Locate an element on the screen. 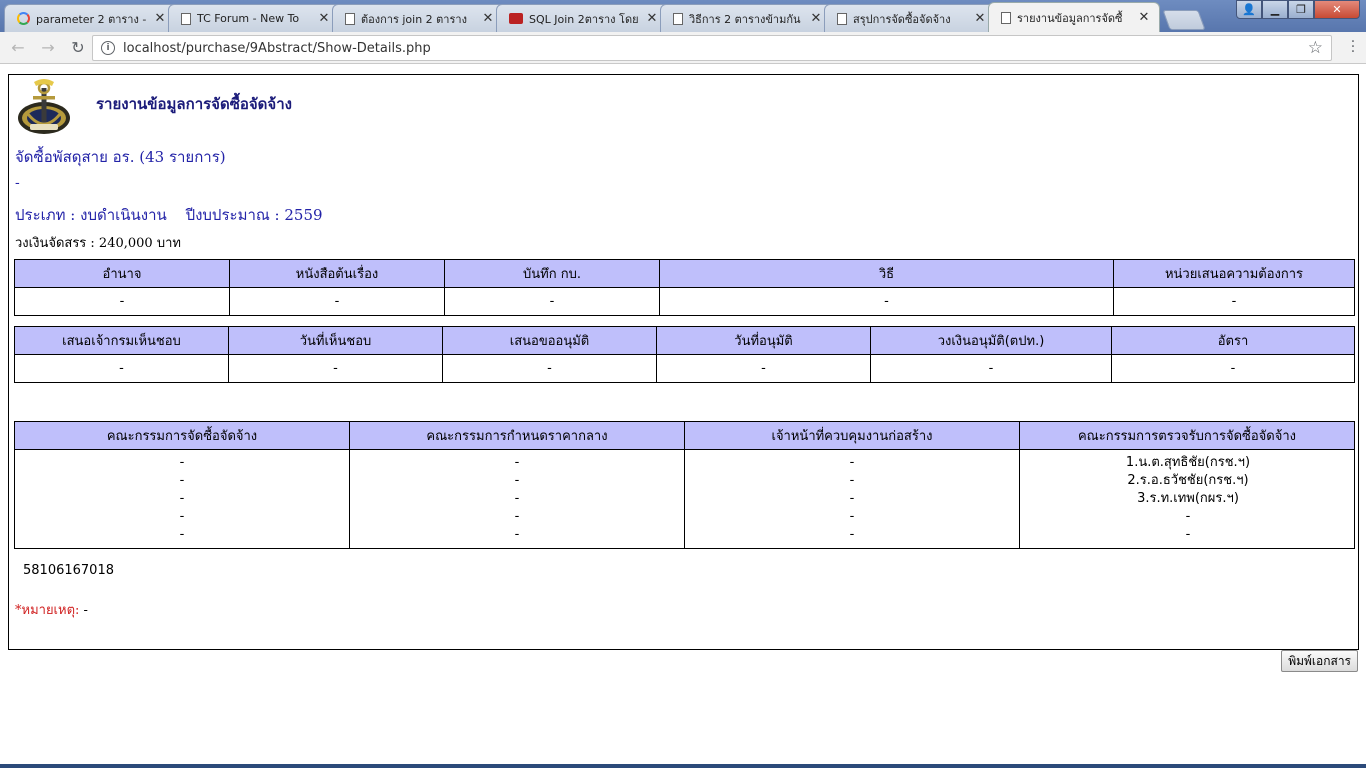 The width and height of the screenshot is (1366, 768). user-icon: 👤 is located at coordinates (1249, 9).